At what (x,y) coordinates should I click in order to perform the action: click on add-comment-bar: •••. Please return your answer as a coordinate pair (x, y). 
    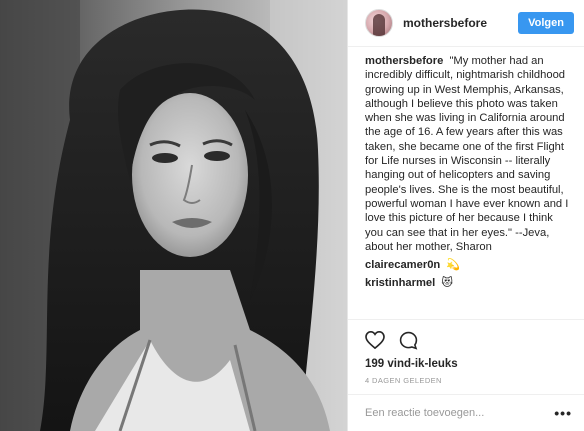
    Looking at the image, I should click on (466, 412).